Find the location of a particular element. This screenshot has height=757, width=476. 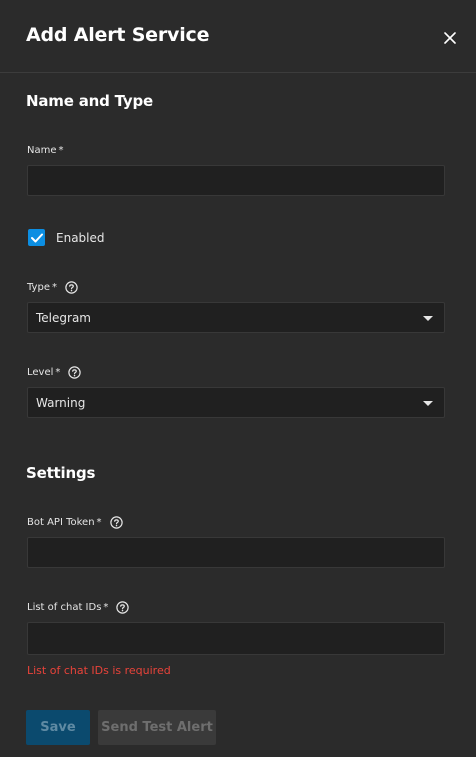

name-label-text: Name is located at coordinates (42, 150).